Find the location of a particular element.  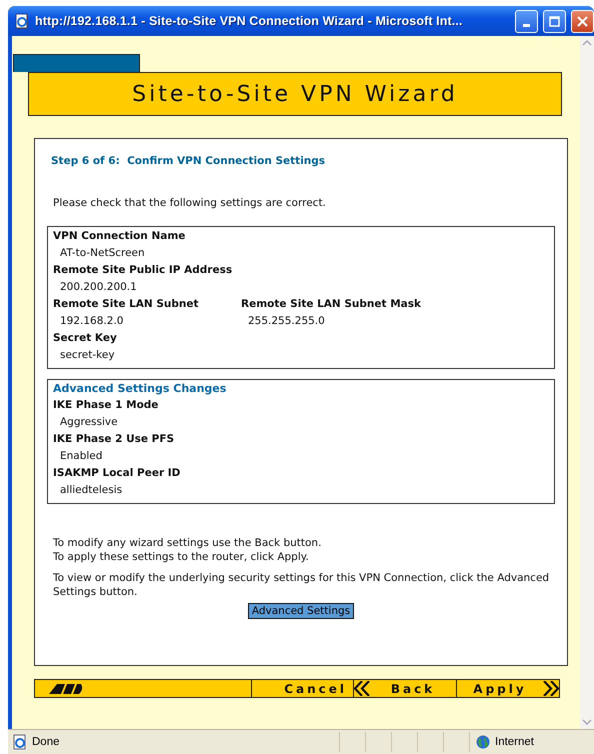

field-value: AT-to-NetScreen is located at coordinates (102, 253).